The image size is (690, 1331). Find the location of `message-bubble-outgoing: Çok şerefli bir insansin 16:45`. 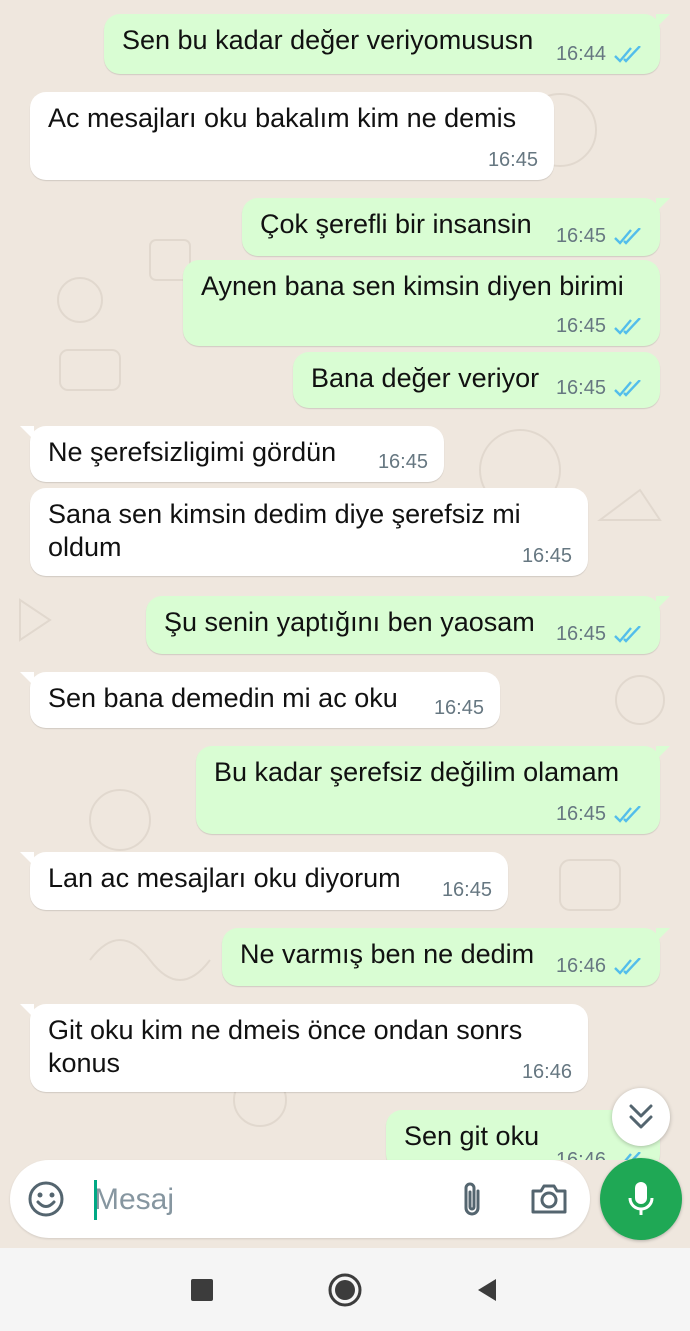

message-bubble-outgoing: Çok şerefli bir insansin 16:45 is located at coordinates (456, 227).